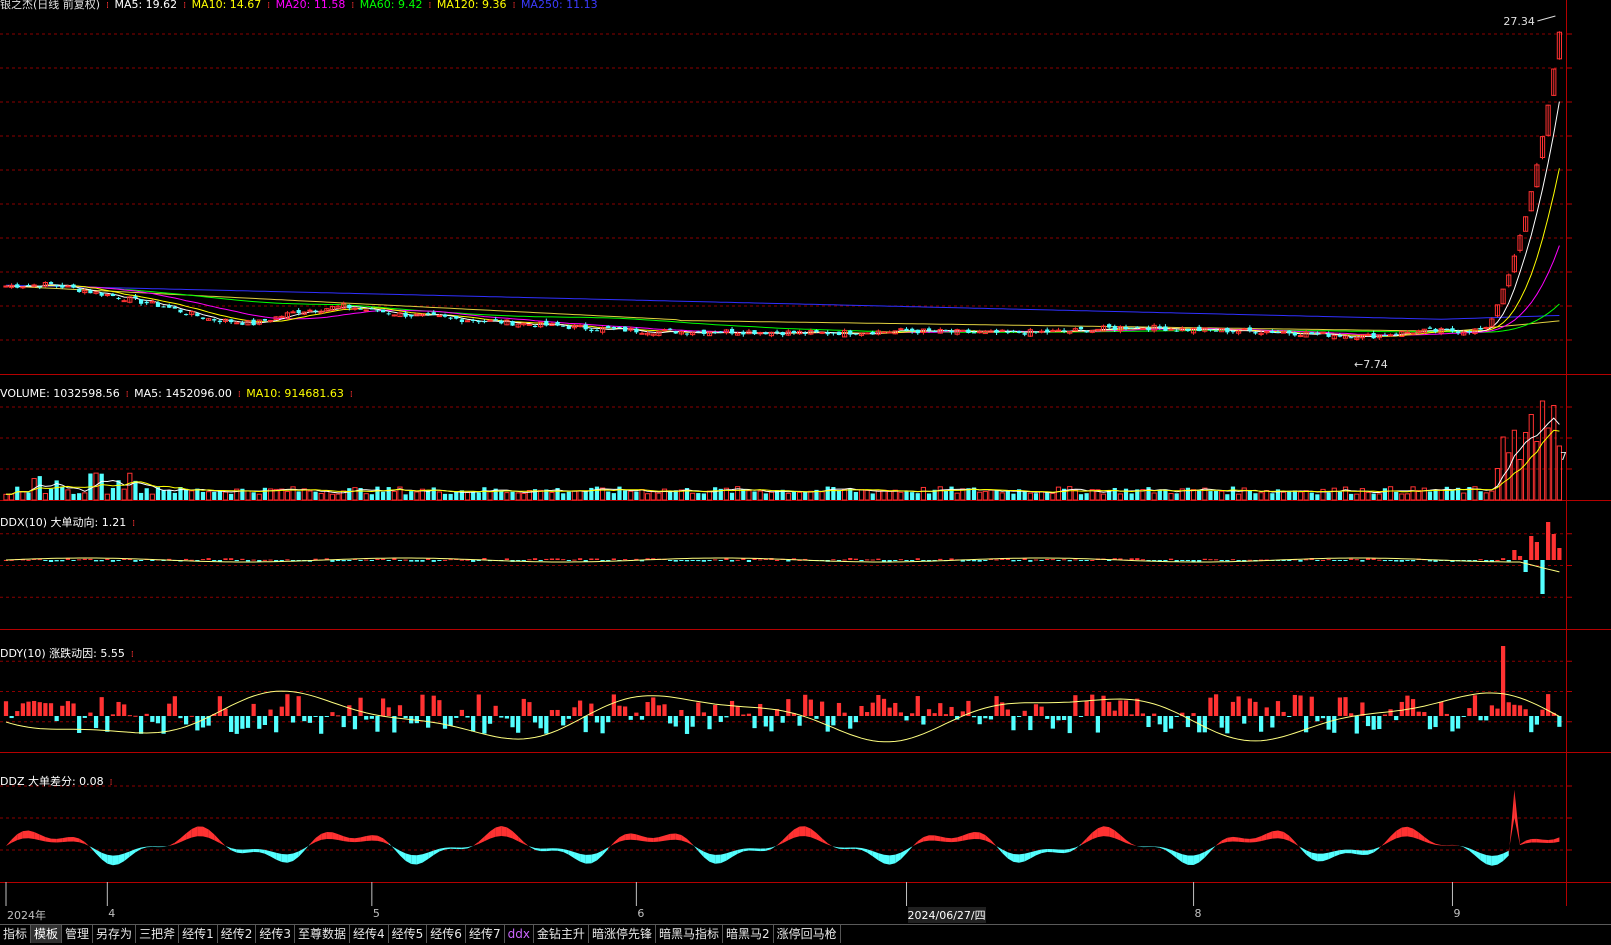  Describe the element at coordinates (689, 934) in the screenshot. I see `tab-16: 暗黑马指标` at that location.